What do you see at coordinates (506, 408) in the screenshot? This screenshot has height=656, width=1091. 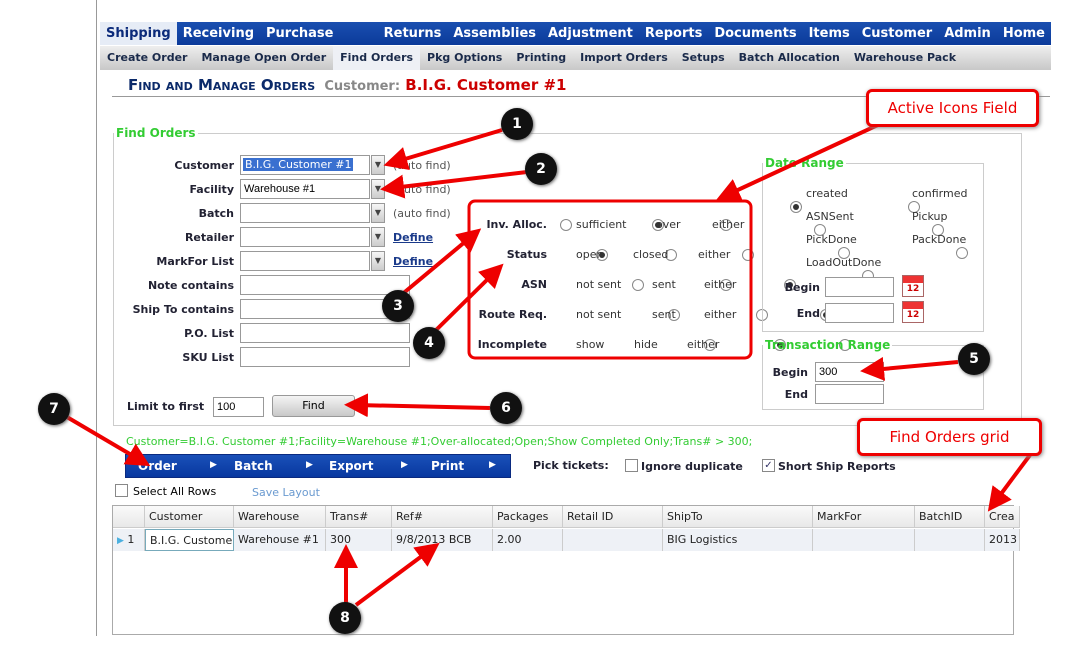 I see `callout-number-6: 6` at bounding box center [506, 408].